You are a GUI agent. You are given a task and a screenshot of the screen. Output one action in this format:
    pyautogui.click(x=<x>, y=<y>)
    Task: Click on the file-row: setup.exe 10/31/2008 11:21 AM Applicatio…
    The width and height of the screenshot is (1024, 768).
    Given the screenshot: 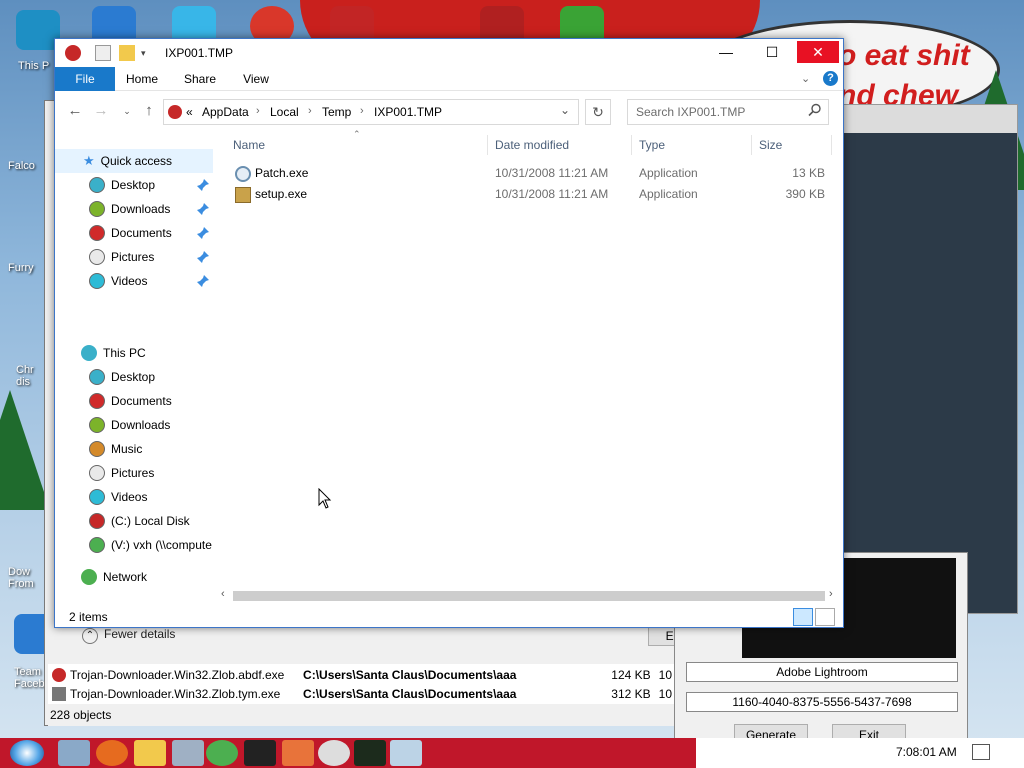 What is the action you would take?
    pyautogui.click(x=531, y=194)
    